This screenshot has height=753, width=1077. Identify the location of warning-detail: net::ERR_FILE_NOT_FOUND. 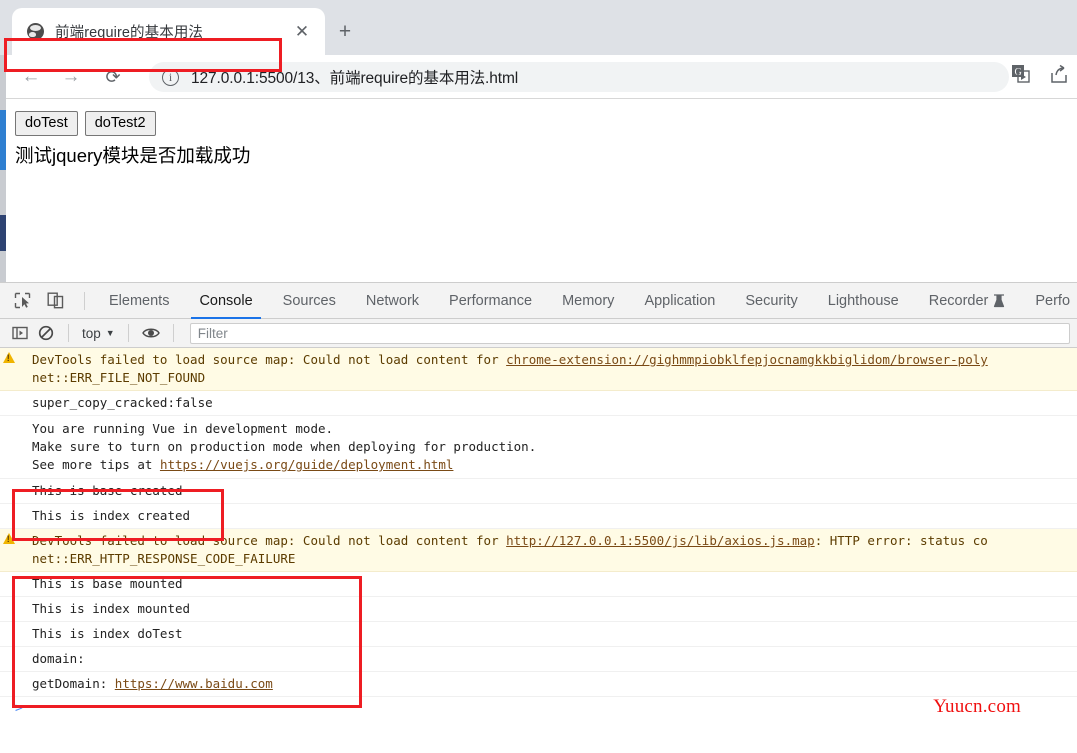
(119, 377).